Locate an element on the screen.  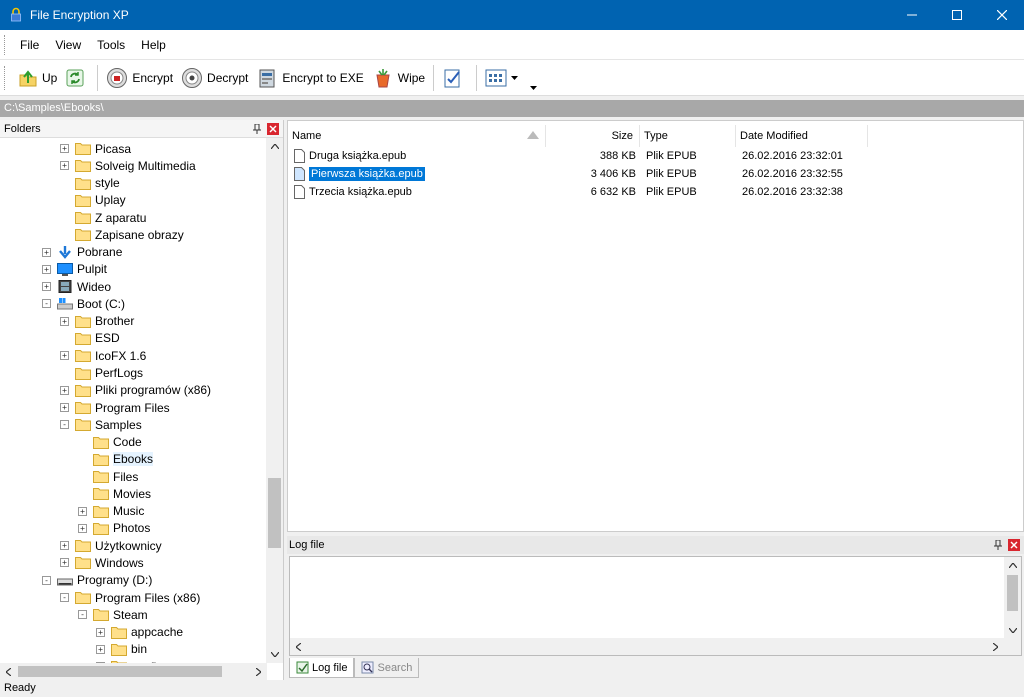
close-button is located at coordinates (1001, 15).